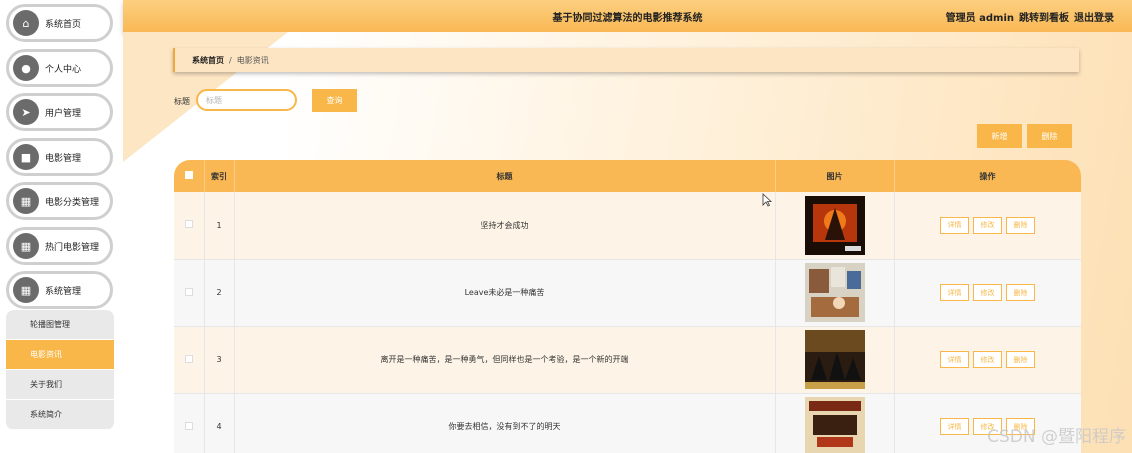  Describe the element at coordinates (60, 415) in the screenshot. I see `submenu-item-intro: 系统简介` at that location.